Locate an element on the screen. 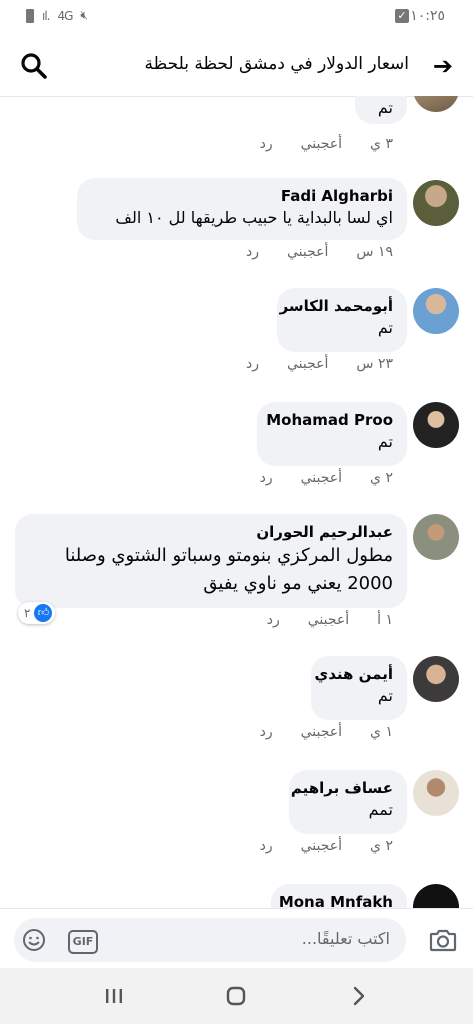 Image resolution: width=473 pixels, height=1024 pixels. comment-bubble: Mona Mnfakh is located at coordinates (339, 896).